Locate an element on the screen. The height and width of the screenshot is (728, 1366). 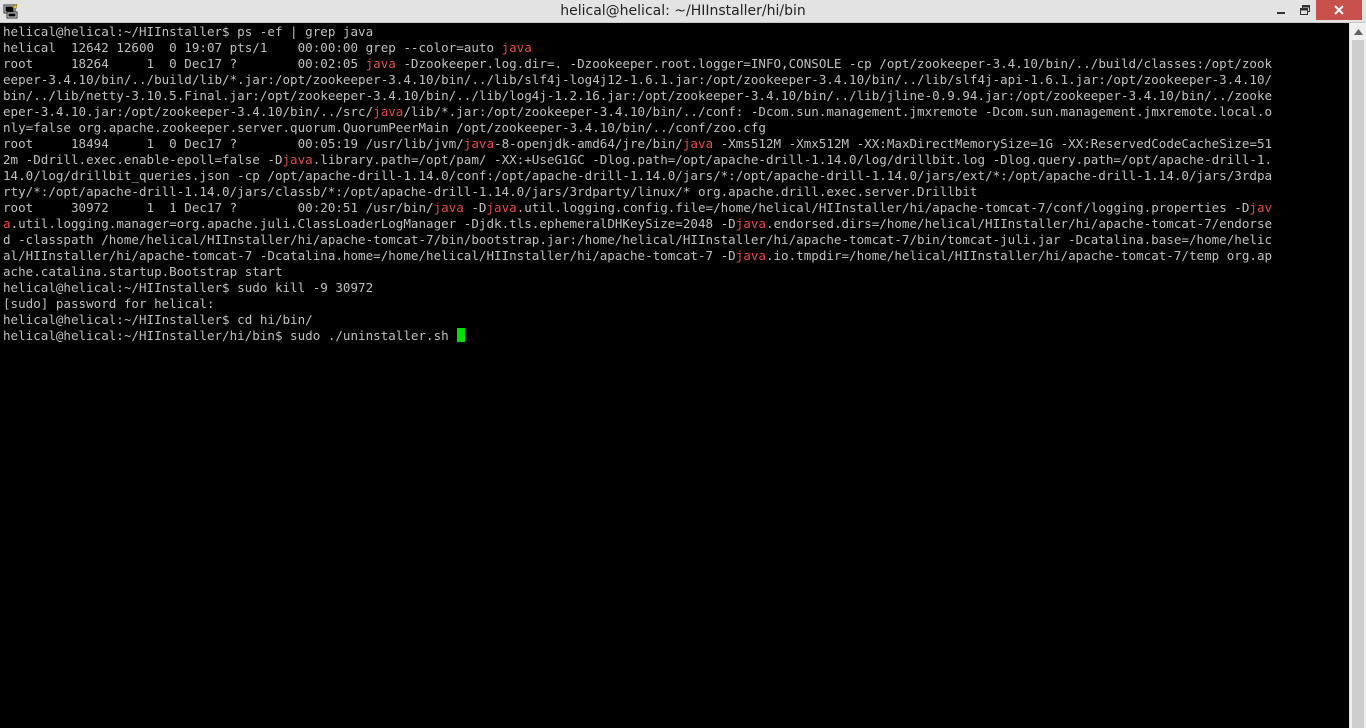
grep-match: a is located at coordinates (7, 223).